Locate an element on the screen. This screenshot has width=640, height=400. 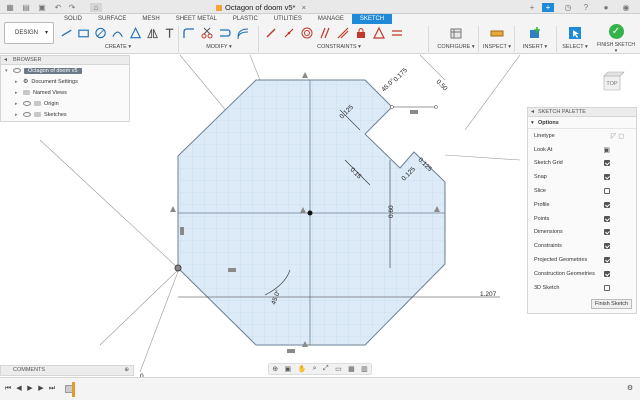
play-icon: ▶ is located at coordinates (30, 389).